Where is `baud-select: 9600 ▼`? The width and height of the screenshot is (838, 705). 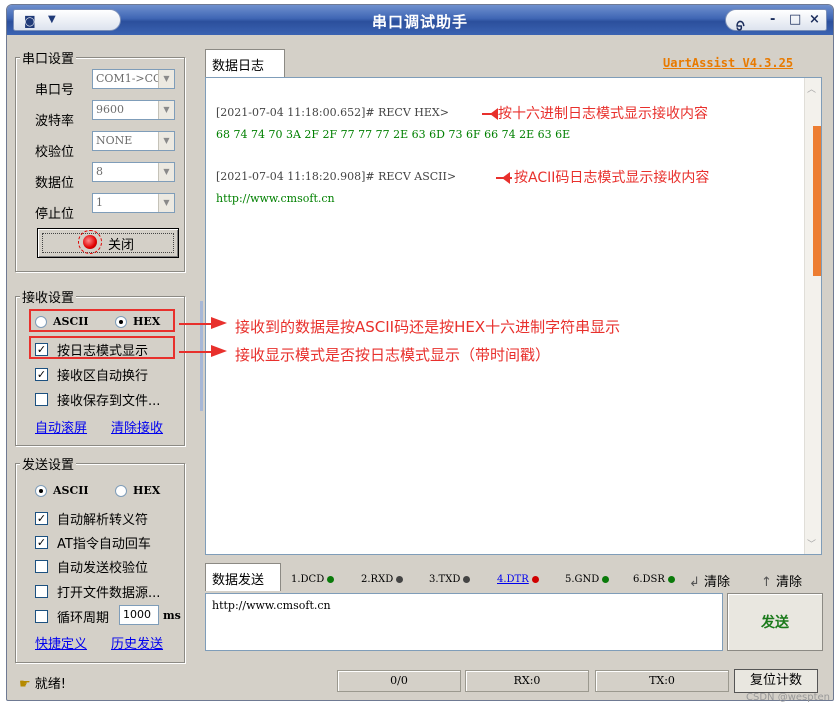
baud-select: 9600 ▼ is located at coordinates (133, 110).